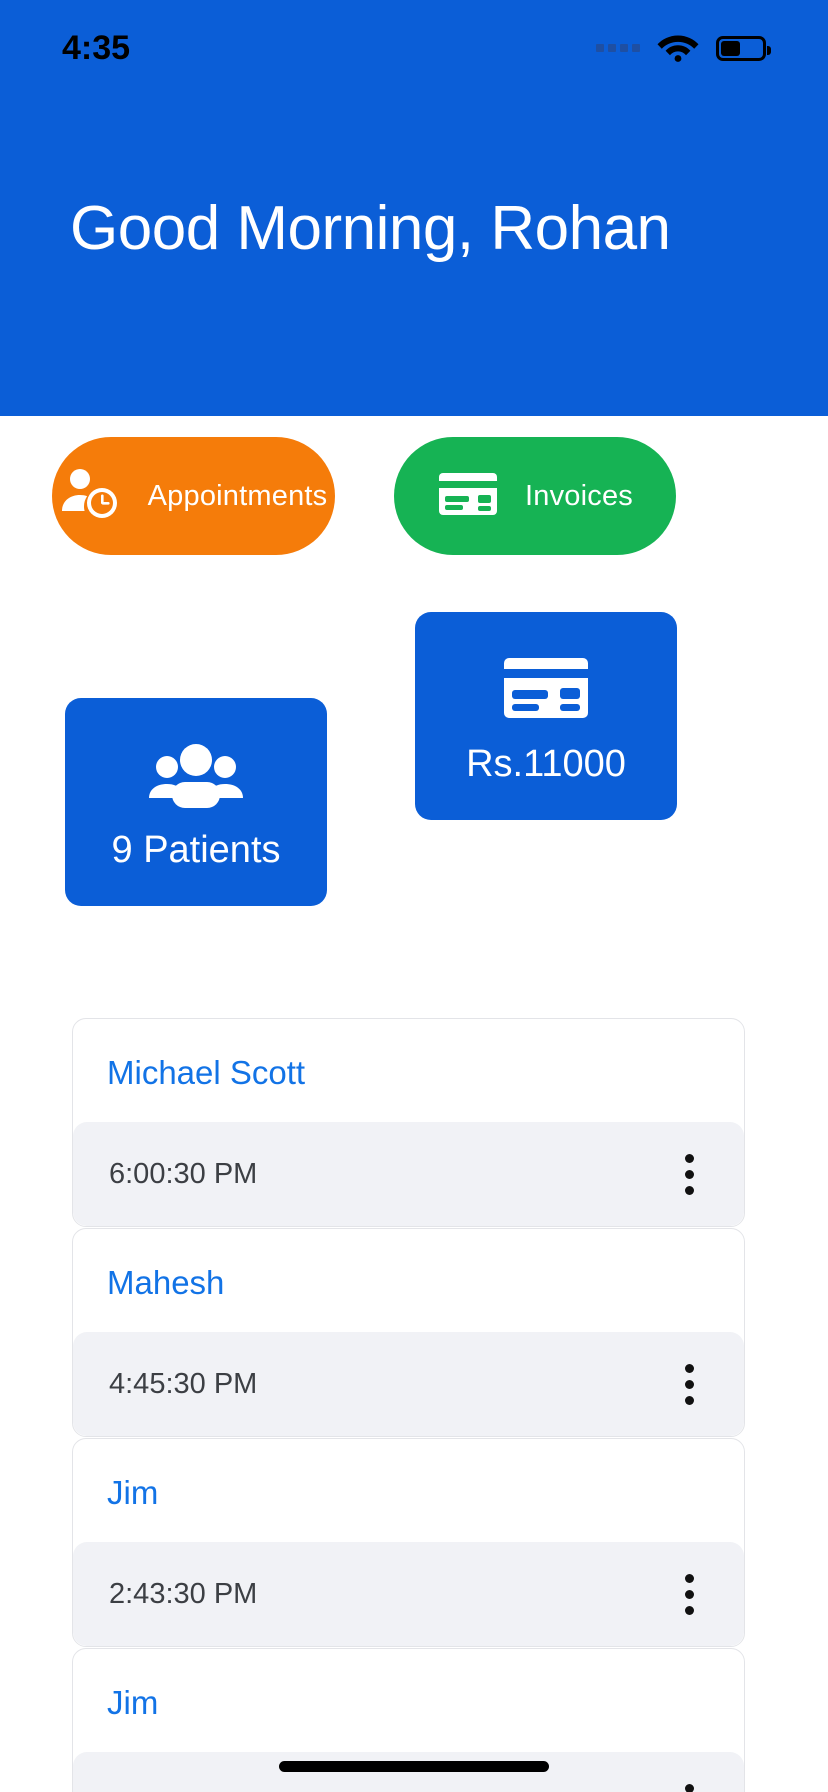  What do you see at coordinates (96, 47) in the screenshot?
I see `status-bar-clock: 4:35` at bounding box center [96, 47].